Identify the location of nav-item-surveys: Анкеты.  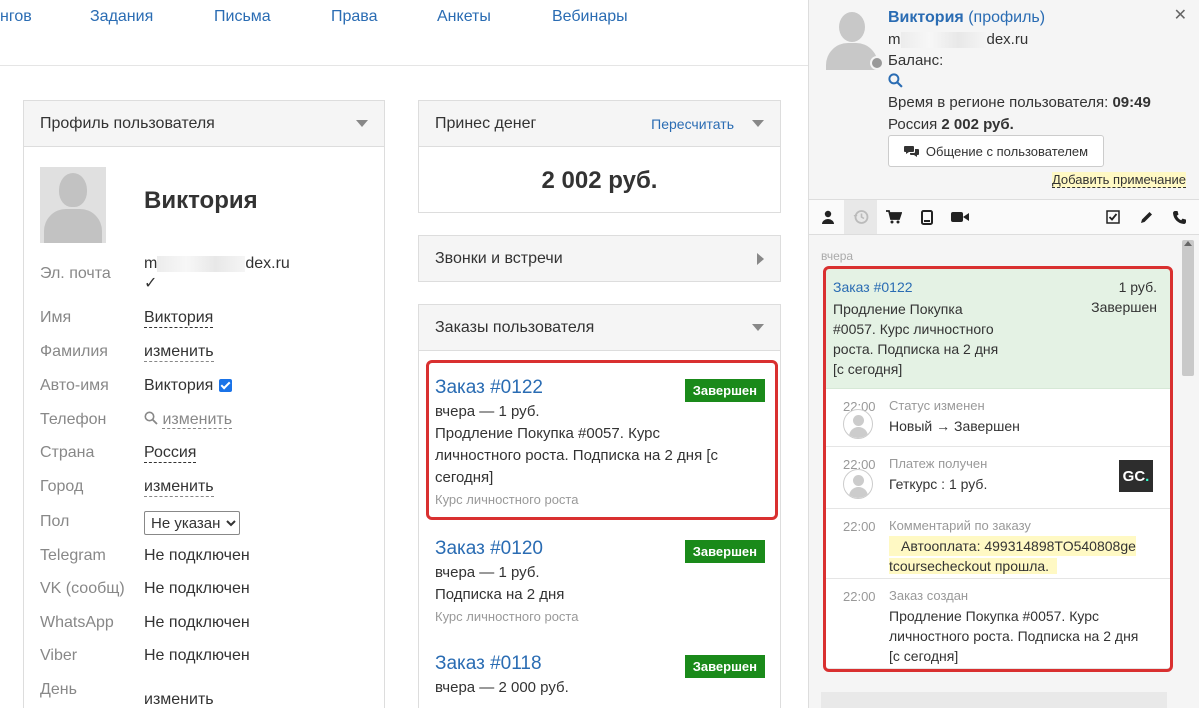
(464, 17).